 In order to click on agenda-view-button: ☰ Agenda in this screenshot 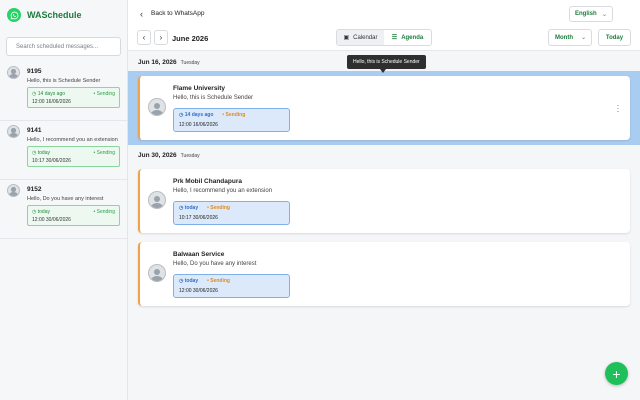, I will do `click(407, 37)`.